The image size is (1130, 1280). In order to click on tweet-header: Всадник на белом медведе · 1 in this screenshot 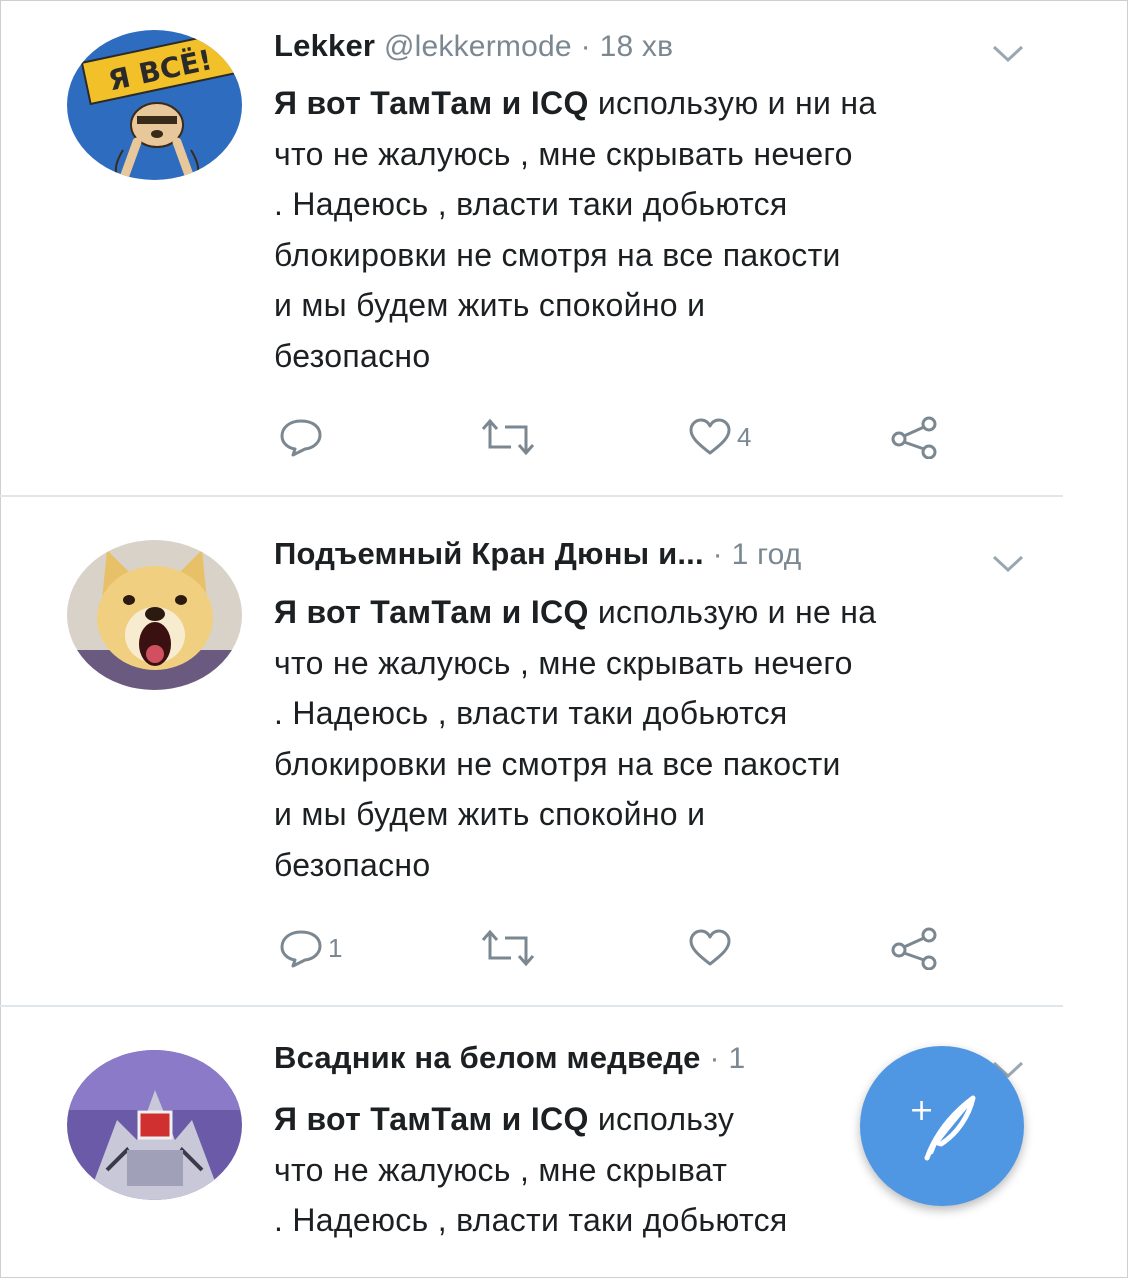, I will do `click(509, 1058)`.